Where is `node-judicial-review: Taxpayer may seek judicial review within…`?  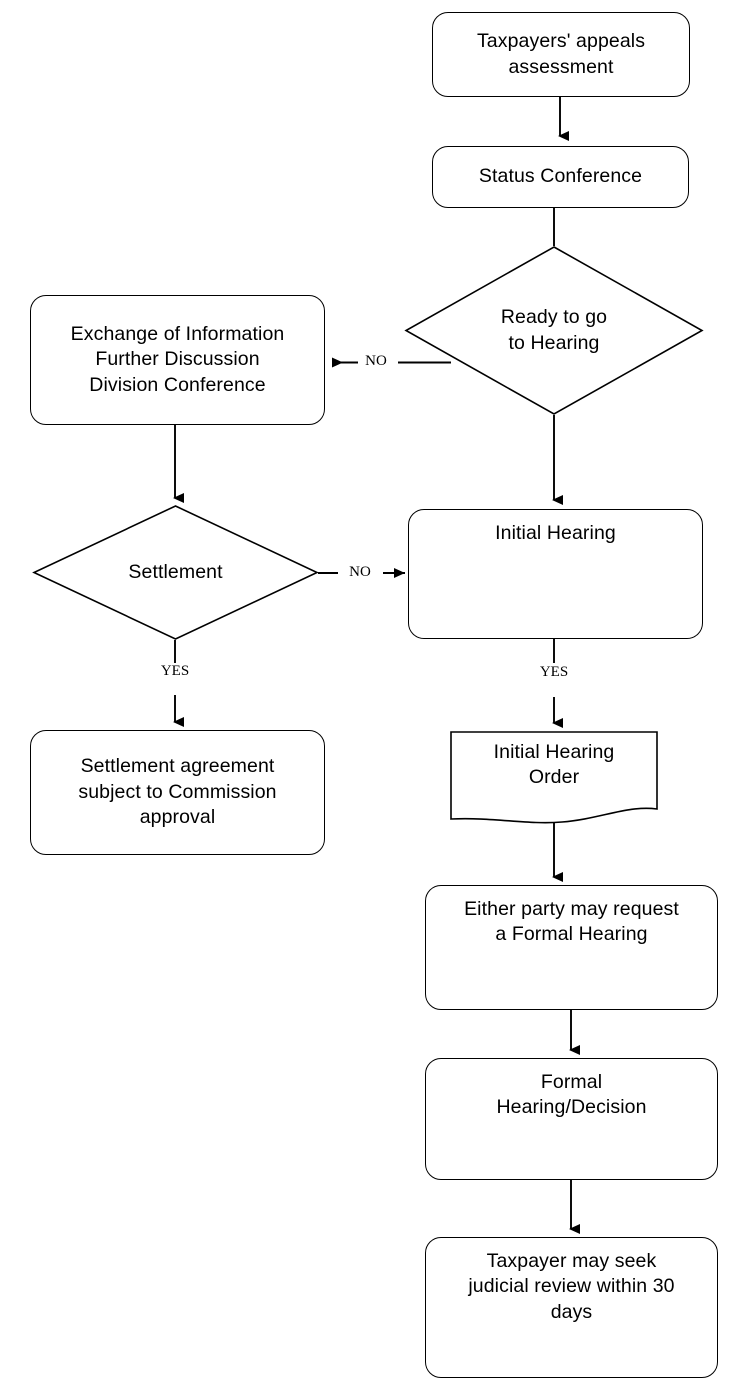 node-judicial-review: Taxpayer may seek judicial review within… is located at coordinates (571, 1307).